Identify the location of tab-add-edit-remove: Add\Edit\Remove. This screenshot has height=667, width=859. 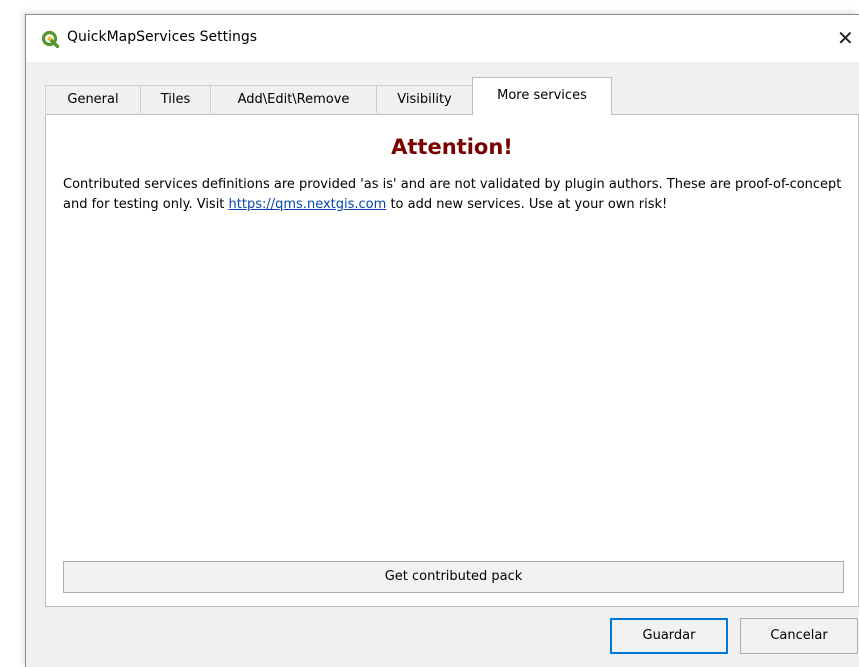
(293, 99).